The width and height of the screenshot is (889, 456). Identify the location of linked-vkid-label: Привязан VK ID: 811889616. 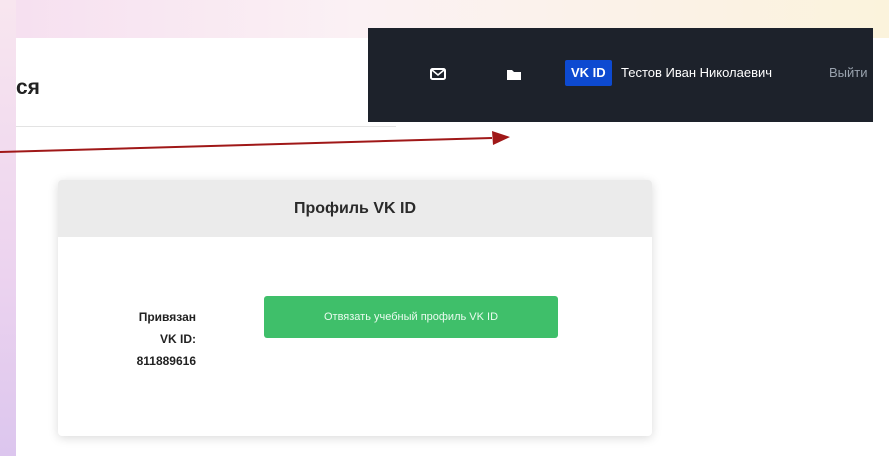
(146, 339).